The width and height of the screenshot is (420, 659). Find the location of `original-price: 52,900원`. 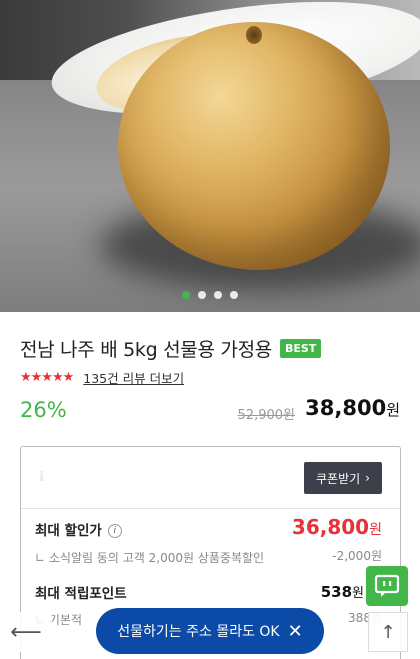

original-price: 52,900원 is located at coordinates (266, 415).